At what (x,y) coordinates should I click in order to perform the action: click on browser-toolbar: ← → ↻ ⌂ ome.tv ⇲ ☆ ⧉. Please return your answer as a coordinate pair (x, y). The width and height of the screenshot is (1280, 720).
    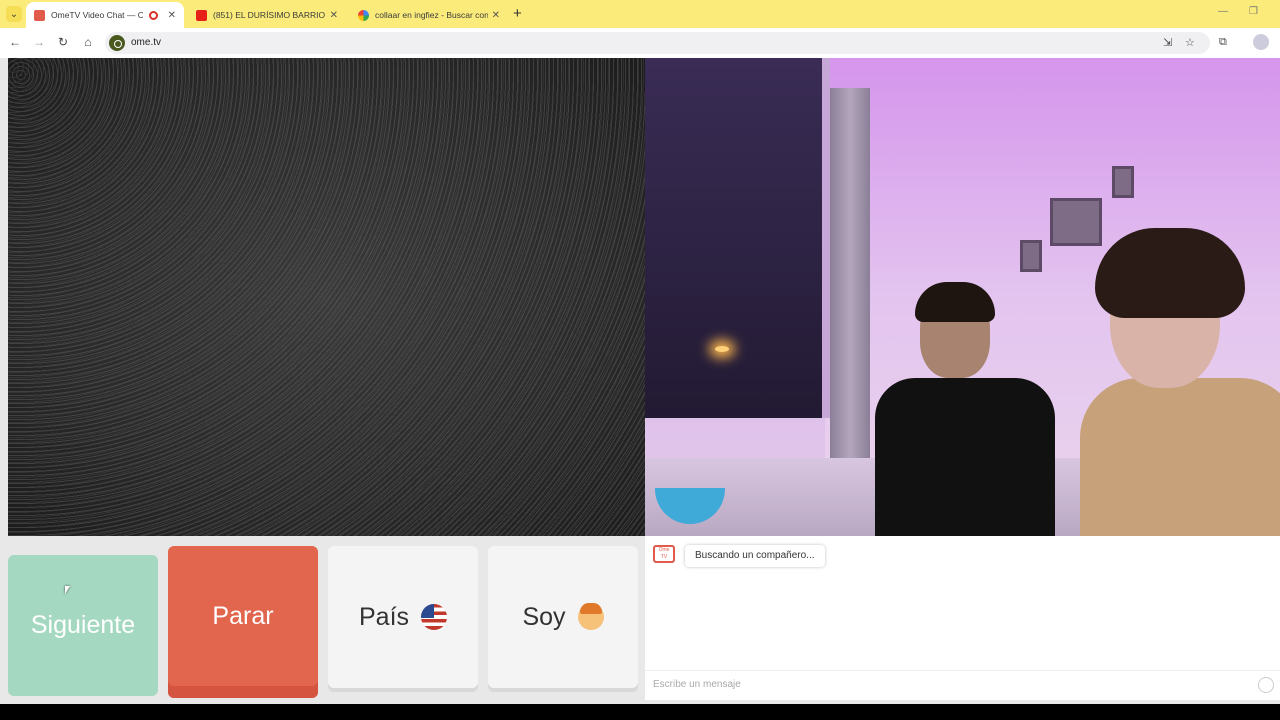
    Looking at the image, I should click on (640, 43).